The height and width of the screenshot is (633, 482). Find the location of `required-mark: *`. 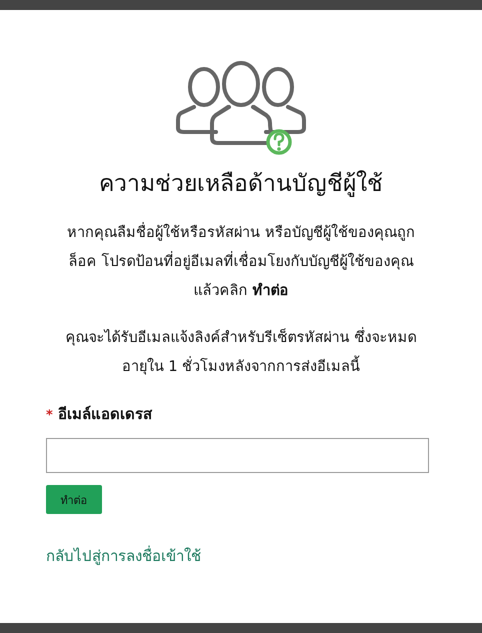

required-mark: * is located at coordinates (49, 415).